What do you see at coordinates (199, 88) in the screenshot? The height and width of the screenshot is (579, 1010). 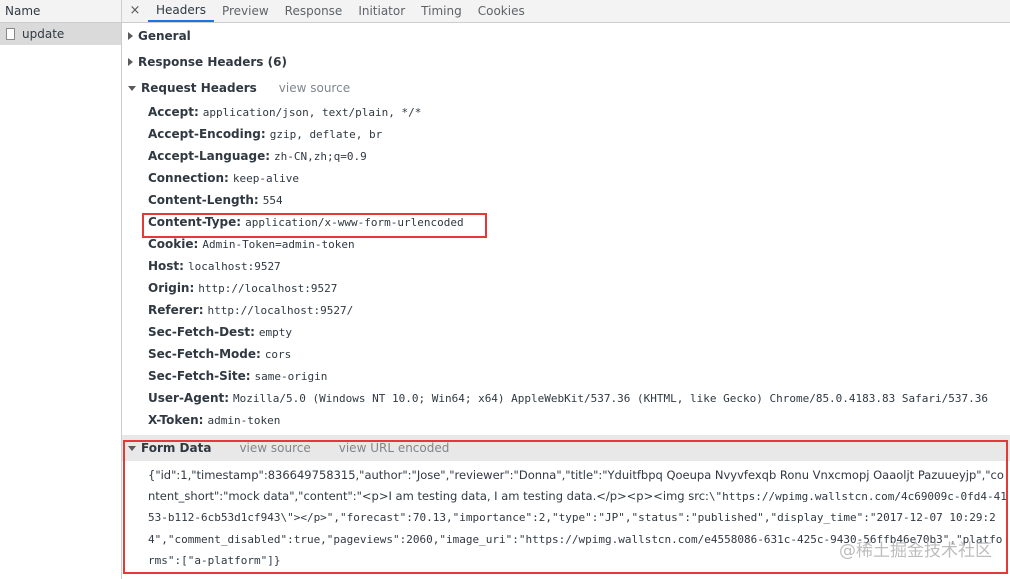 I see `request-headers-label: Request Headers` at bounding box center [199, 88].